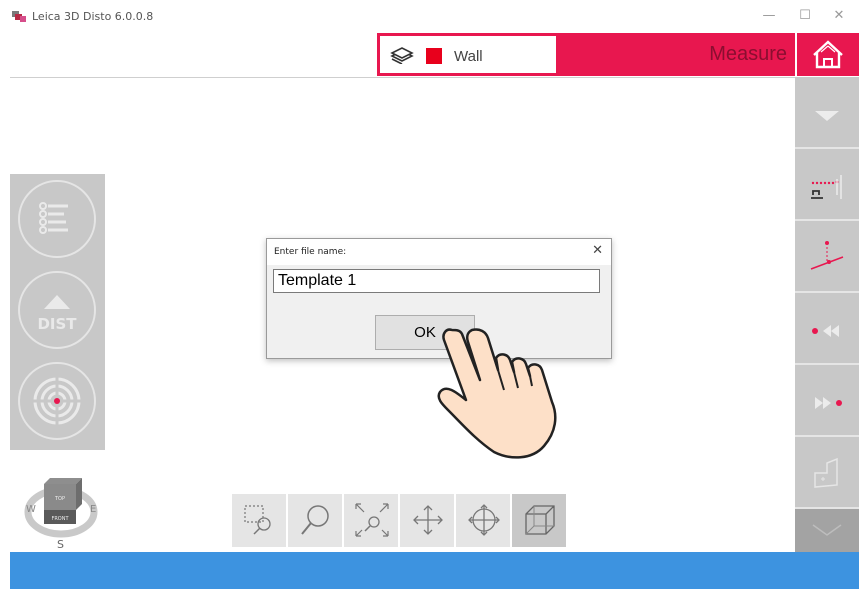 The image size is (859, 589). Describe the element at coordinates (839, 16) in the screenshot. I see `close-button: ✕` at that location.